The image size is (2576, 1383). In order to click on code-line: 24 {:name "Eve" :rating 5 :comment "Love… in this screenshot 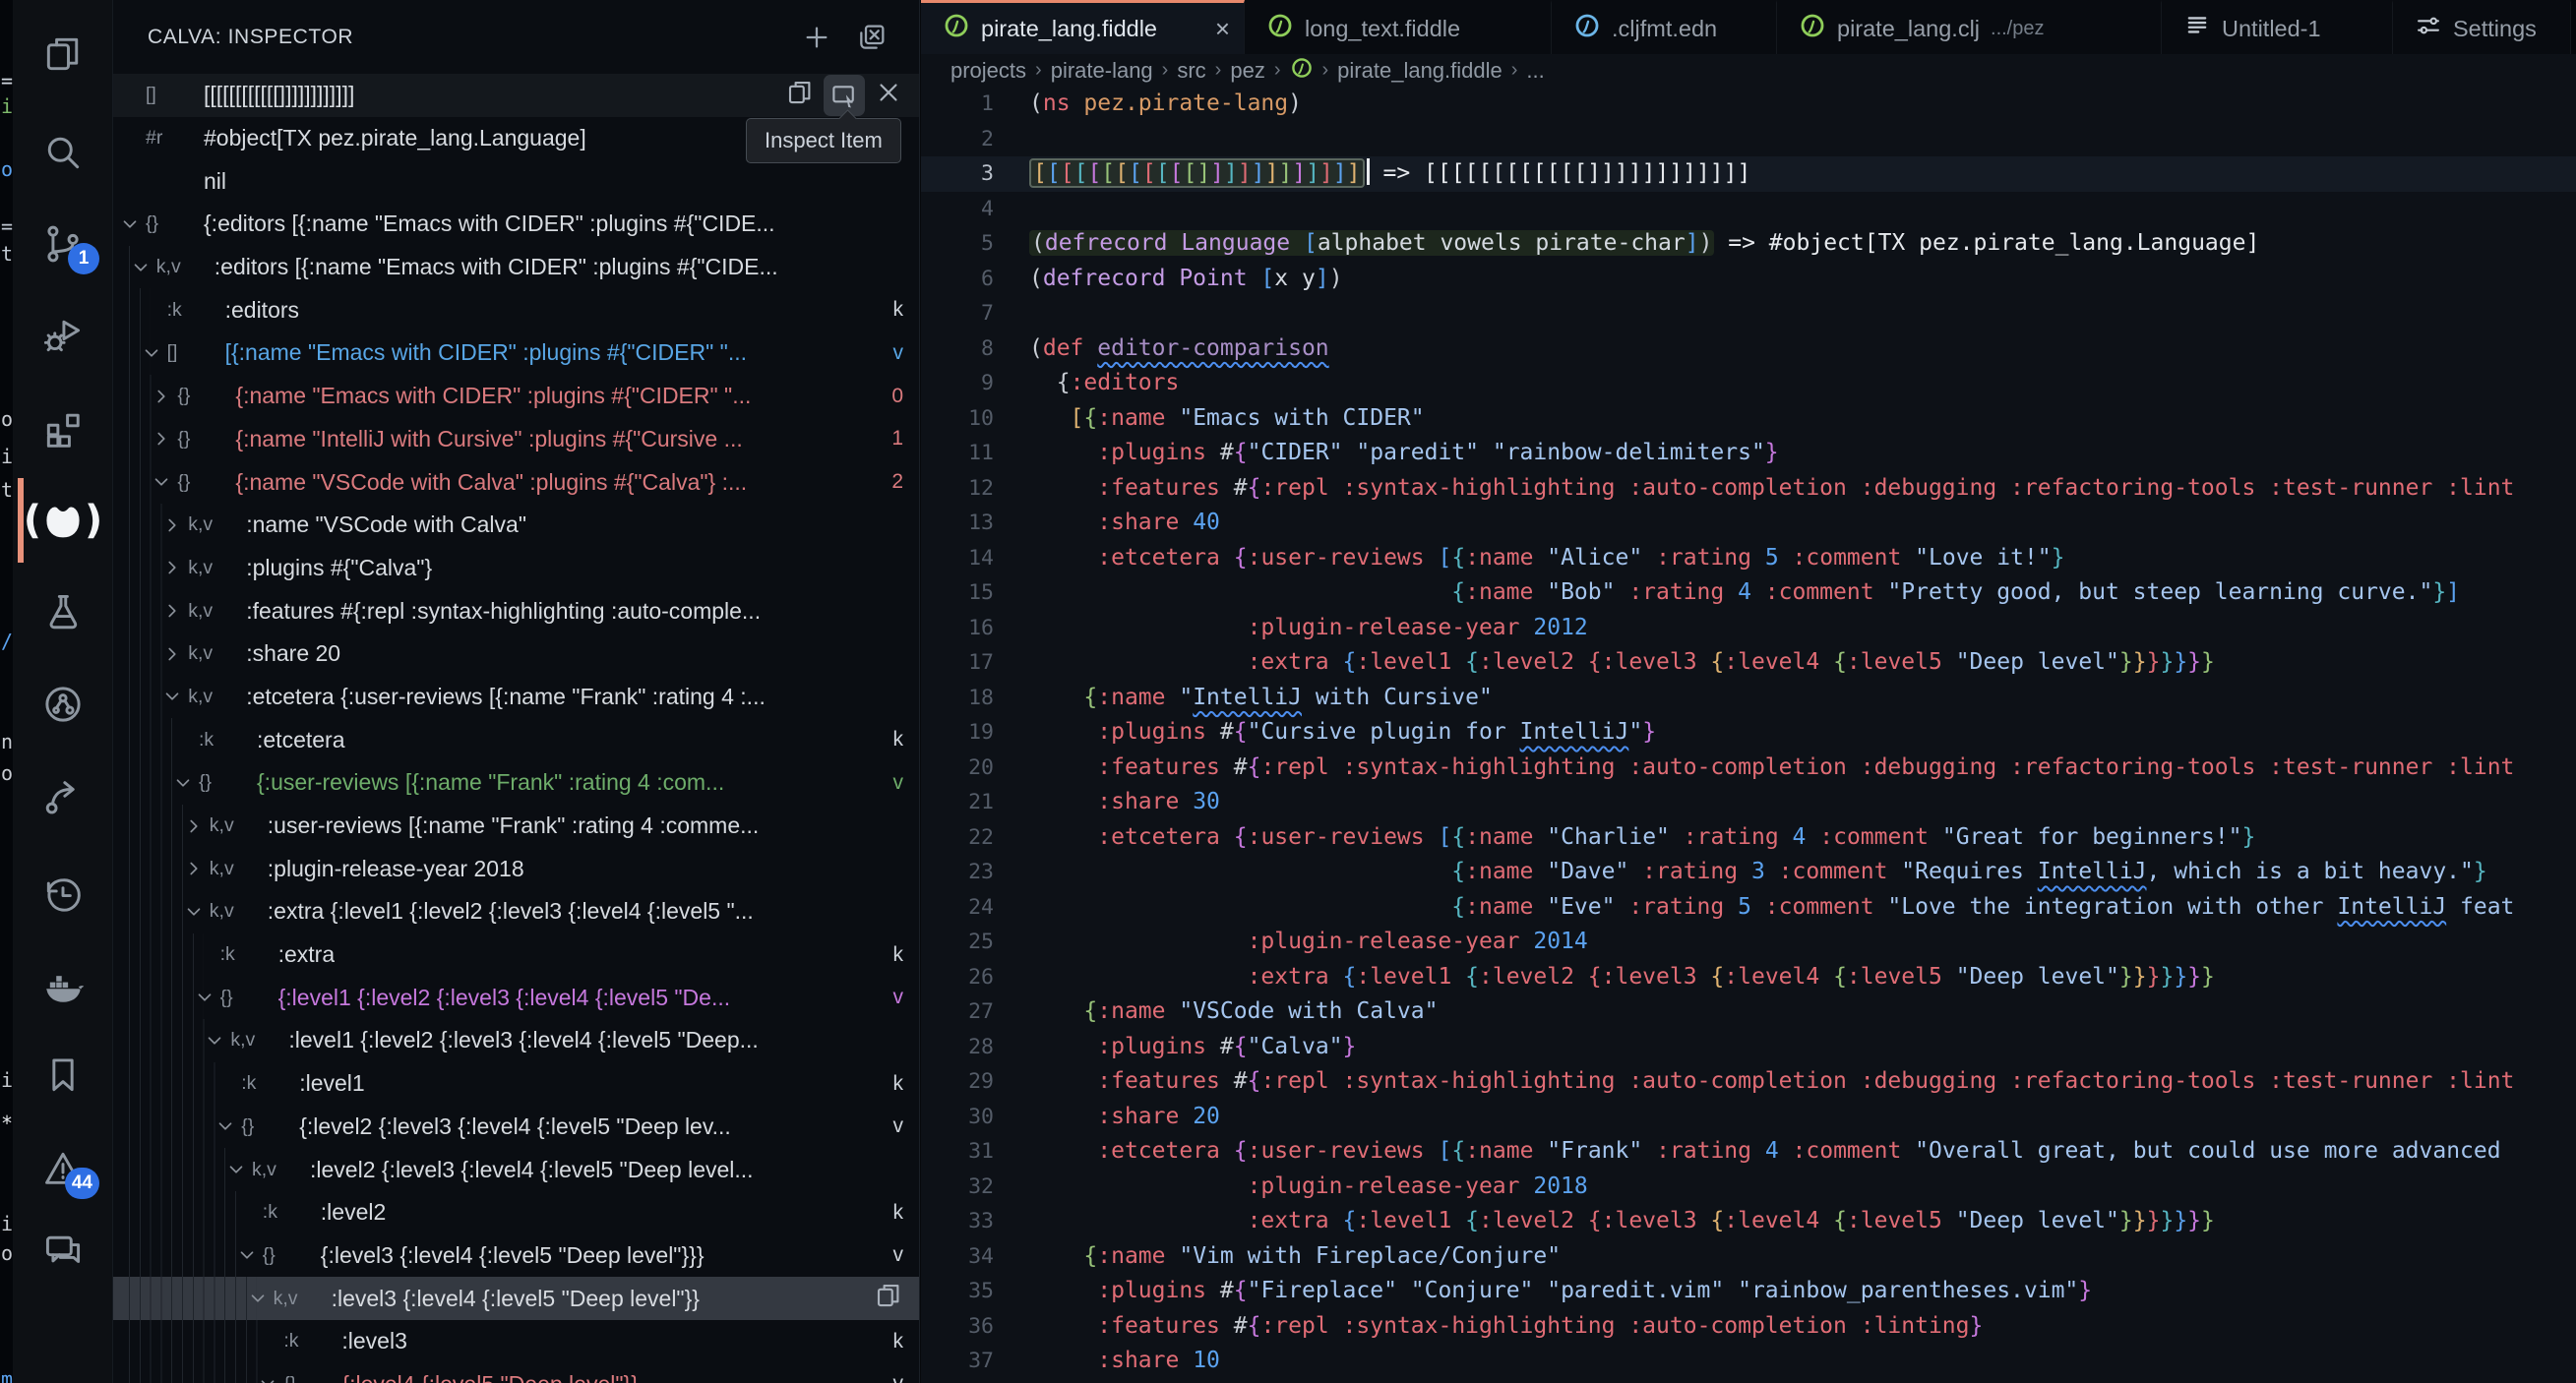, I will do `click(1748, 908)`.